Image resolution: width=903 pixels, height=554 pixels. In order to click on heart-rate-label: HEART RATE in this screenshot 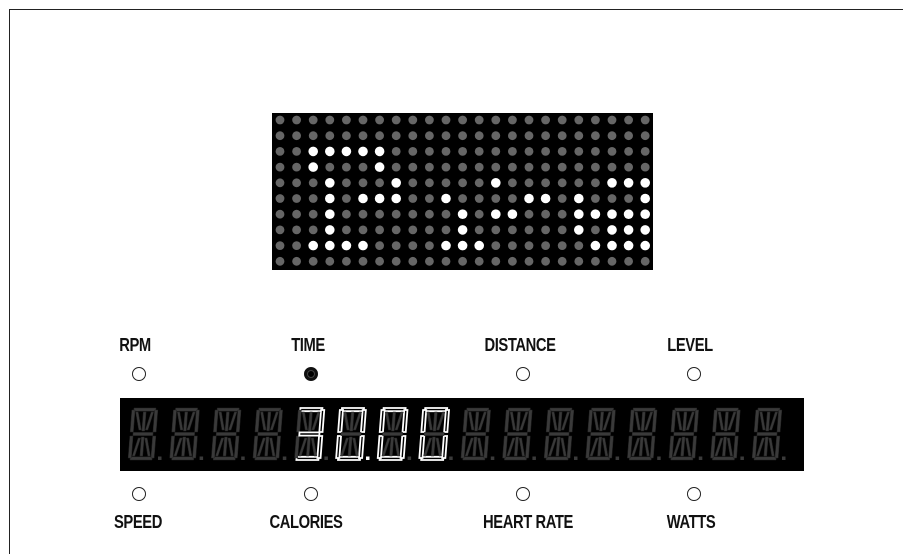, I will do `click(528, 522)`.